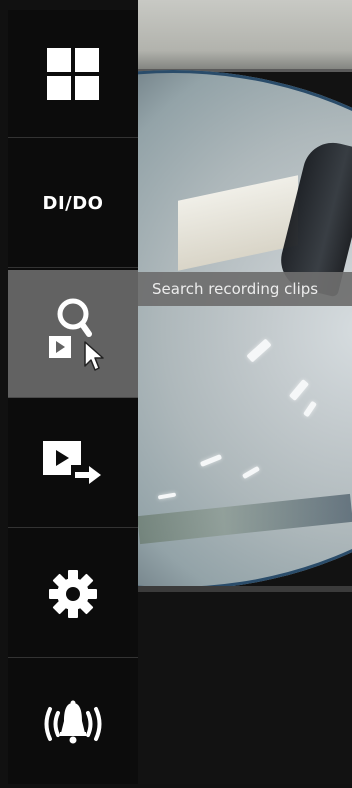 Image resolution: width=352 pixels, height=788 pixels. I want to click on alarm-bell-icon, so click(73, 722).